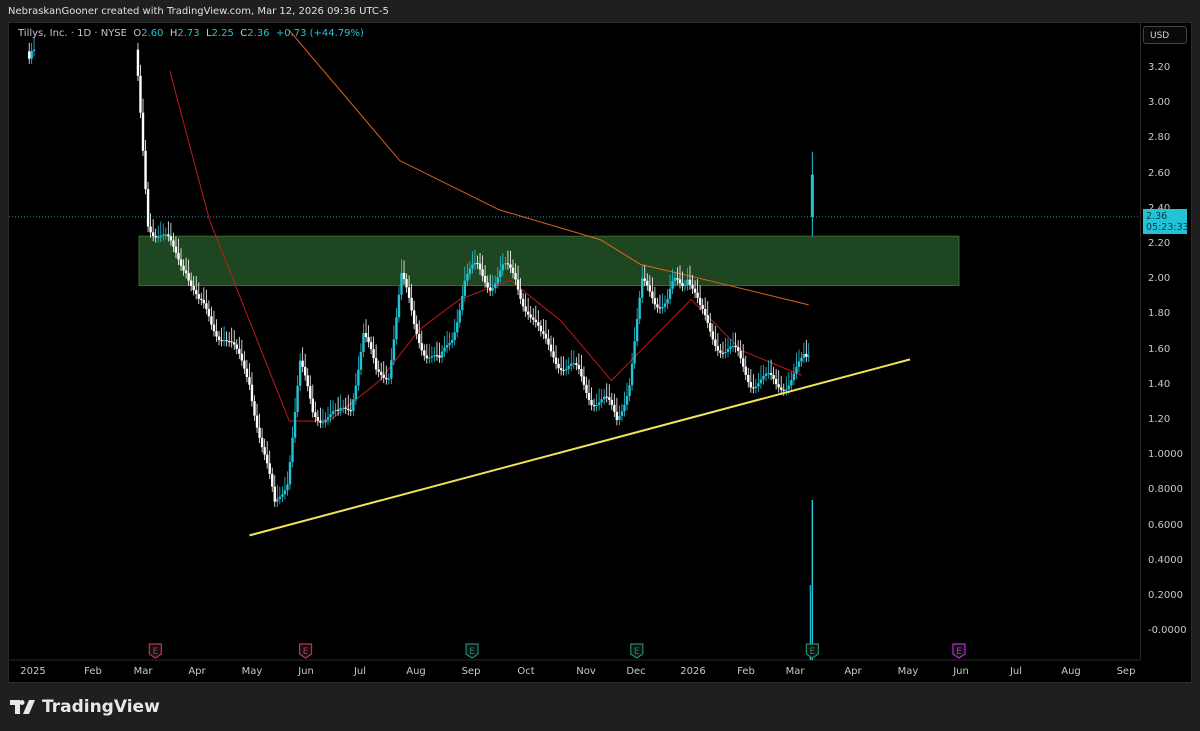 Image resolution: width=1200 pixels, height=731 pixels. Describe the element at coordinates (1165, 595) in the screenshot. I see `y-tick-label: 0.2000` at that location.